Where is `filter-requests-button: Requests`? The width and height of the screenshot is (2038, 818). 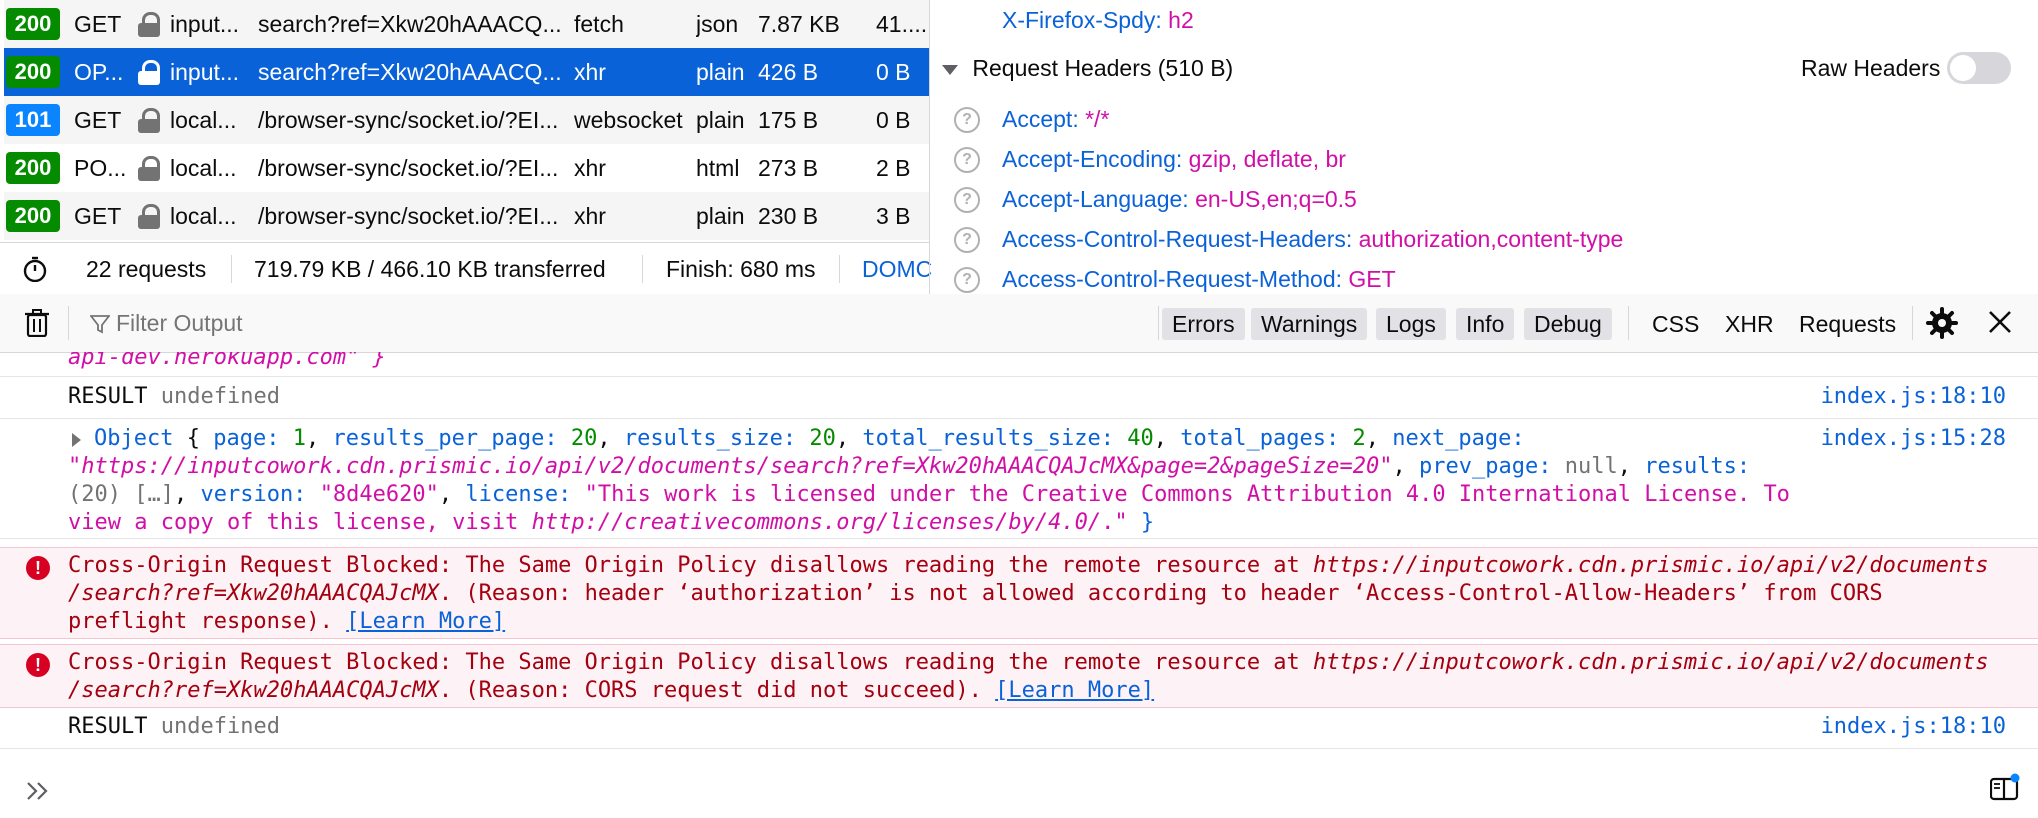 filter-requests-button: Requests is located at coordinates (1847, 324).